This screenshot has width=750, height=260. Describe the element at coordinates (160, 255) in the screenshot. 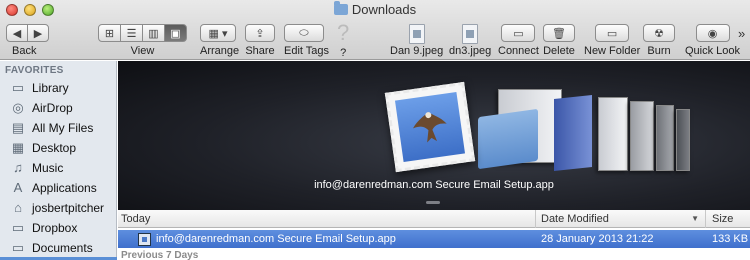

I see `group-header-previous-7-days: Previous 7 Days` at that location.